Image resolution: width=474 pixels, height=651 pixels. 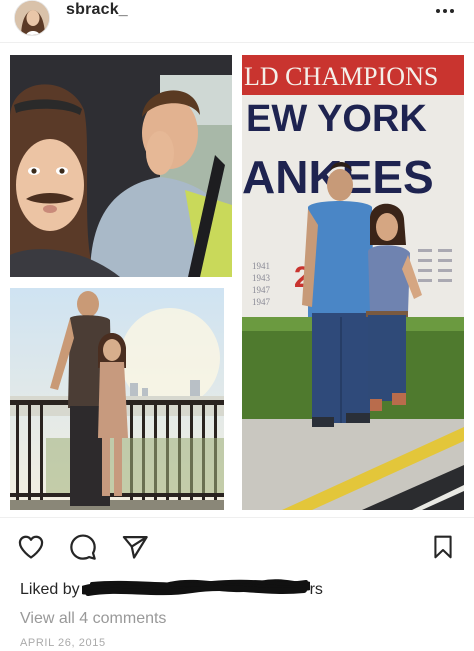 I want to click on liked-by: Liked by rs, so click(x=171, y=589).